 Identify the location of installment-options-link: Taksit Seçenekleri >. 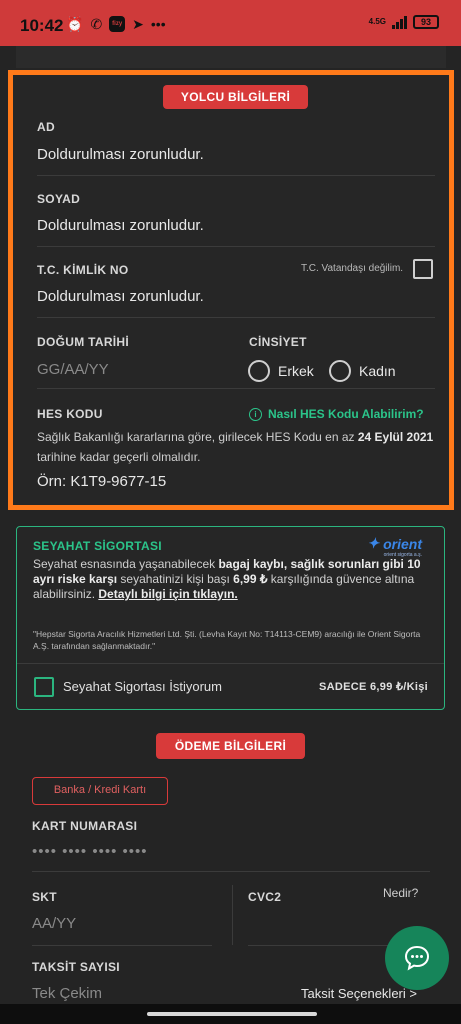
(359, 993).